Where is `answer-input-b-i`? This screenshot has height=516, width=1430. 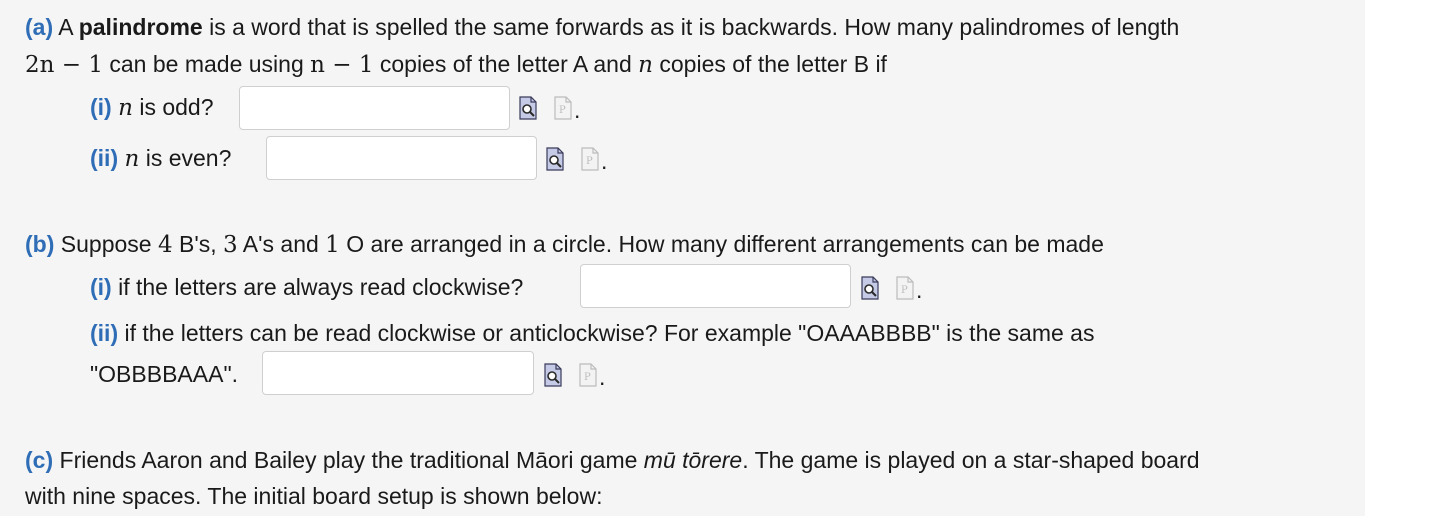
answer-input-b-i is located at coordinates (715, 286).